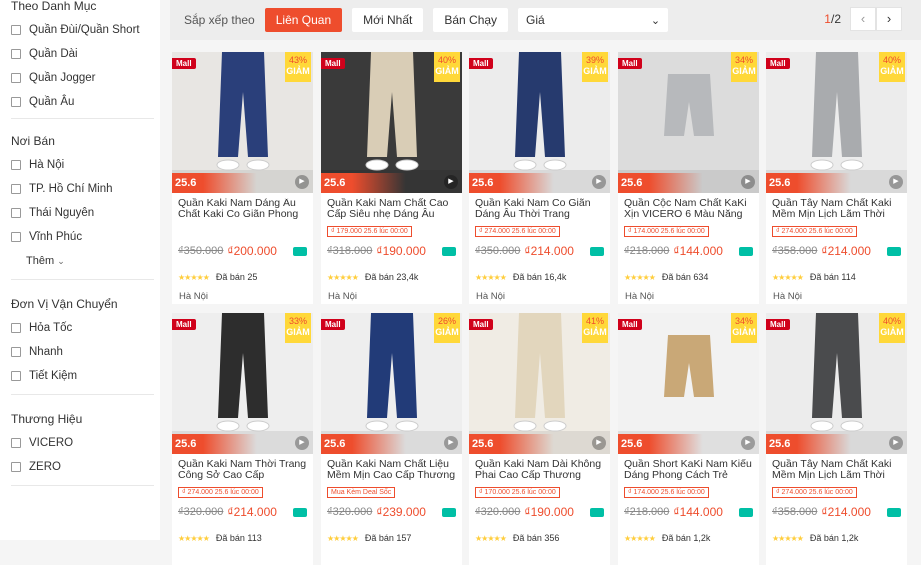 The height and width of the screenshot is (565, 921). What do you see at coordinates (303, 20) in the screenshot?
I see `sort-relevance-button: Liên Quan` at bounding box center [303, 20].